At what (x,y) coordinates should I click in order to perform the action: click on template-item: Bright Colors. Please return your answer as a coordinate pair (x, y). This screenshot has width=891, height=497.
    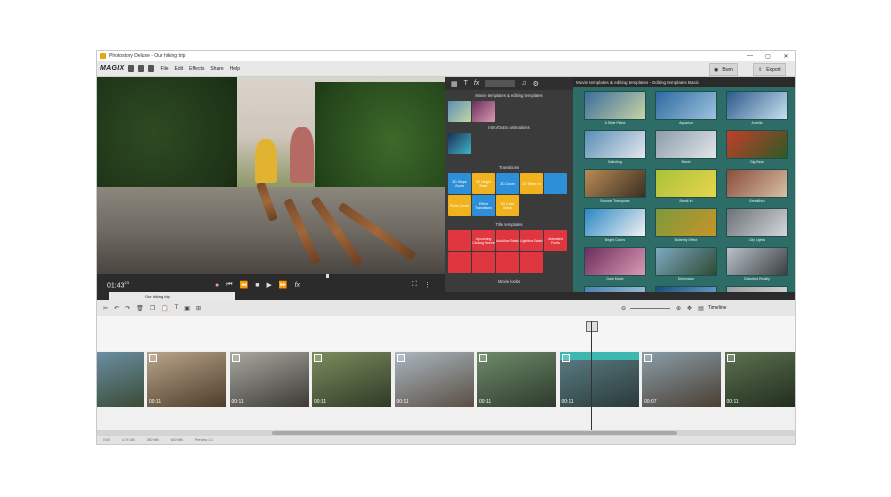
    Looking at the image, I should click on (615, 225).